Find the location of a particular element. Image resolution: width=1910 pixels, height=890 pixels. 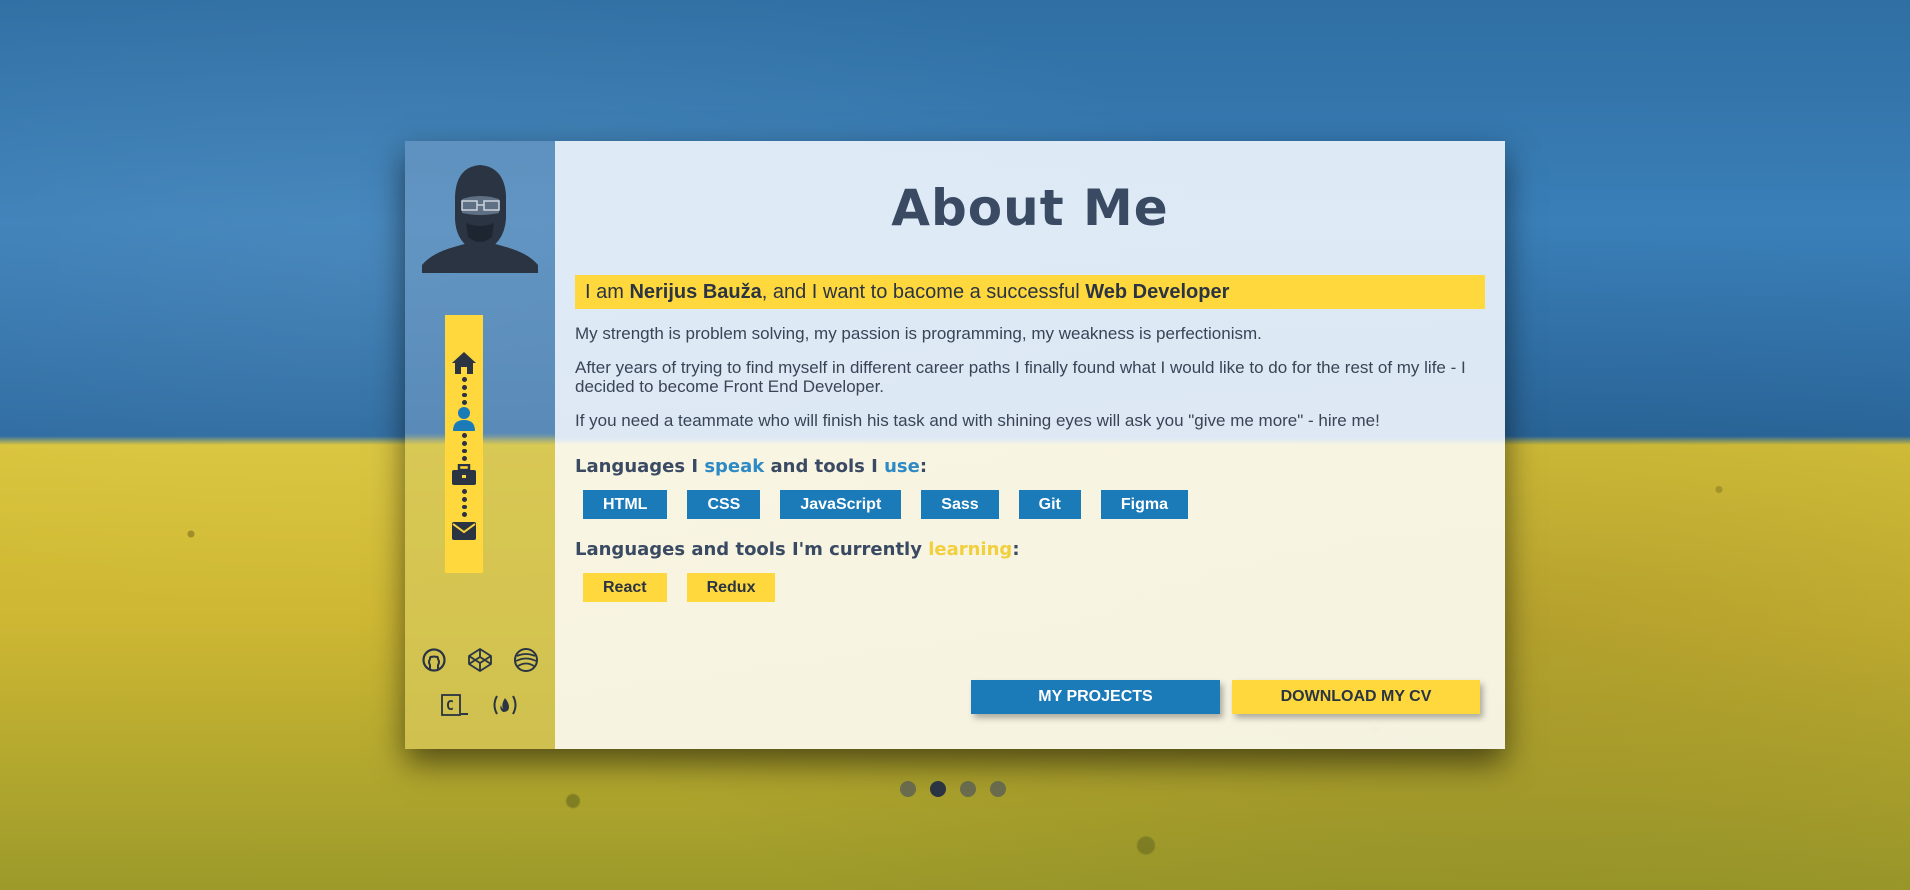

side-navigation is located at coordinates (464, 444).